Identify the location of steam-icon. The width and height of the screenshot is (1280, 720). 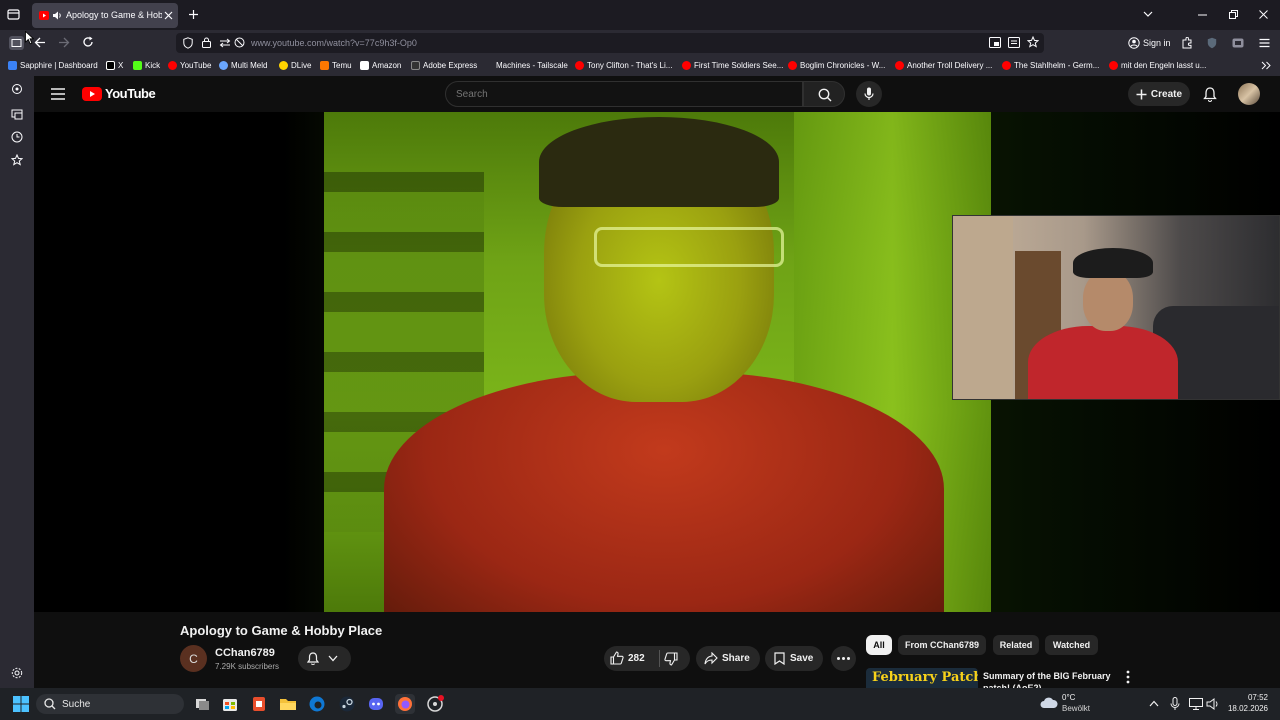
(347, 704).